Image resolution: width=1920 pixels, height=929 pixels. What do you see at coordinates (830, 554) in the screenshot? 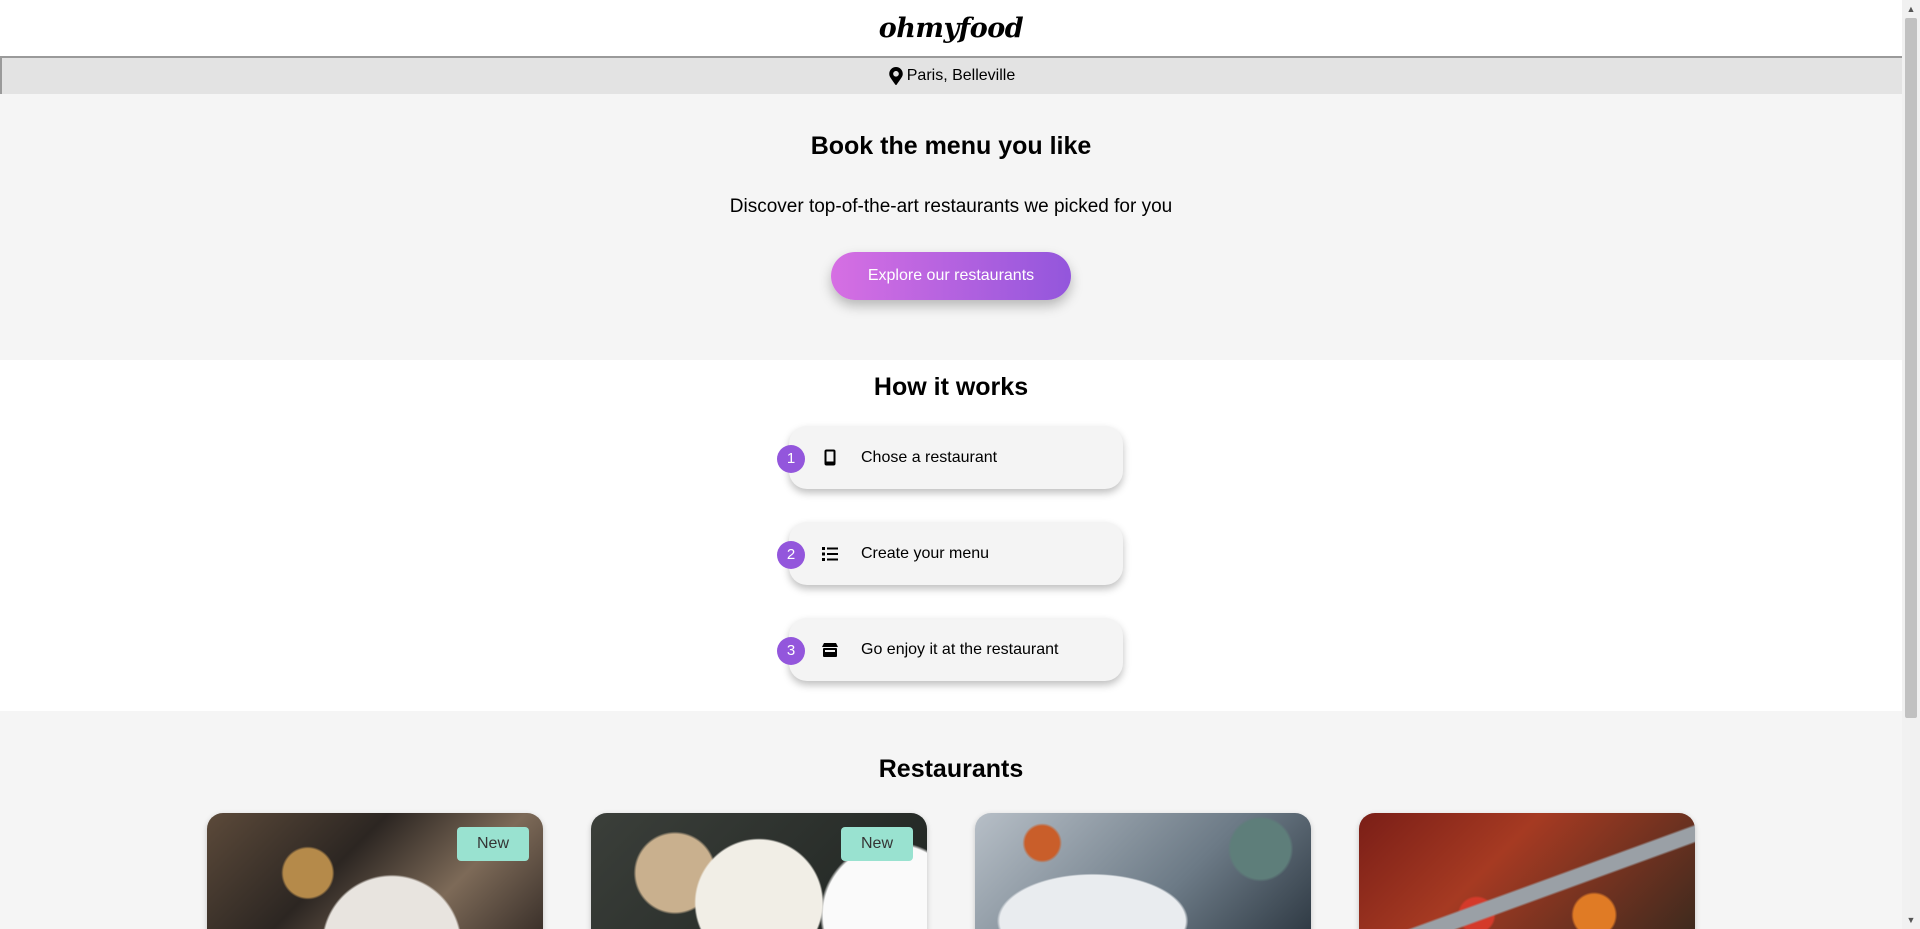
I see `list-icon` at bounding box center [830, 554].